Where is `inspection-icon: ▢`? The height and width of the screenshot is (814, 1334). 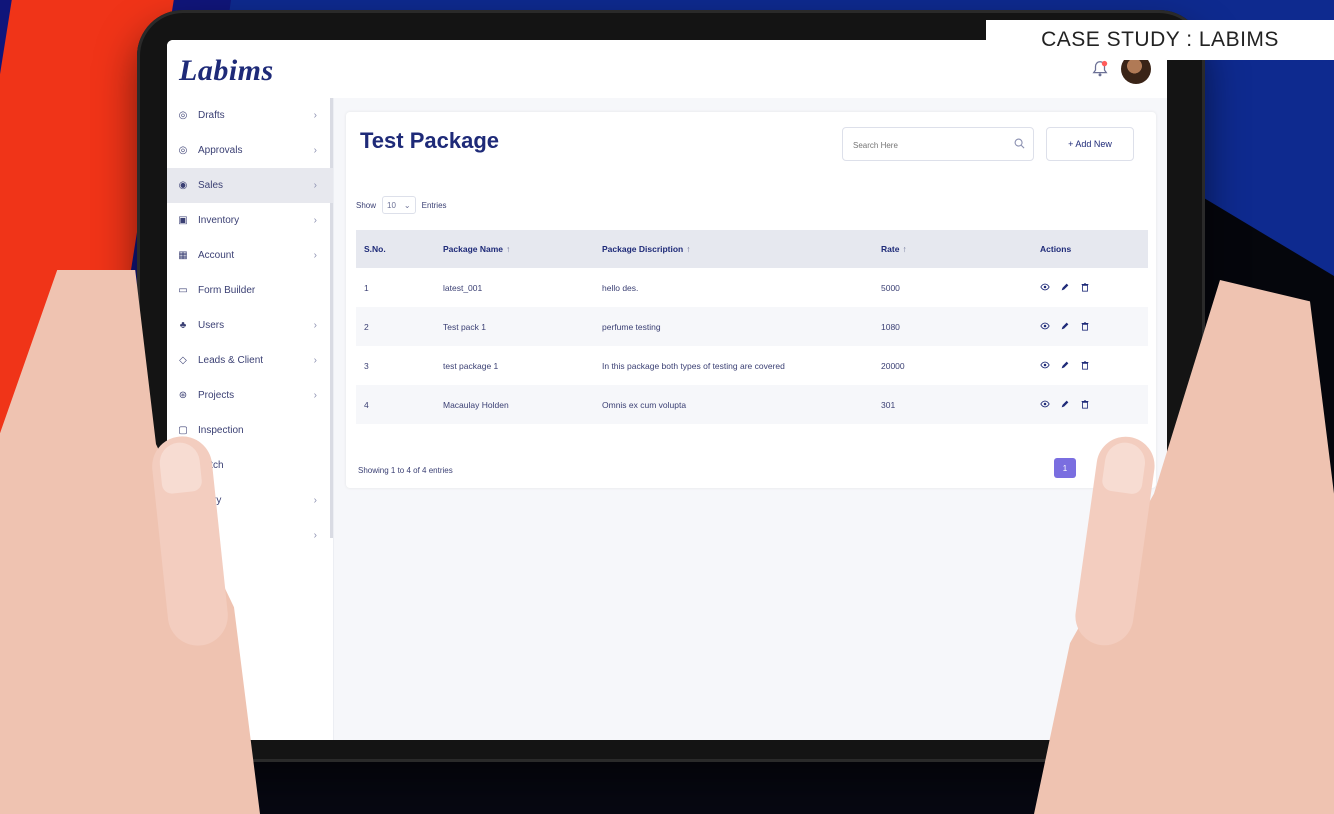 inspection-icon: ▢ is located at coordinates (183, 430).